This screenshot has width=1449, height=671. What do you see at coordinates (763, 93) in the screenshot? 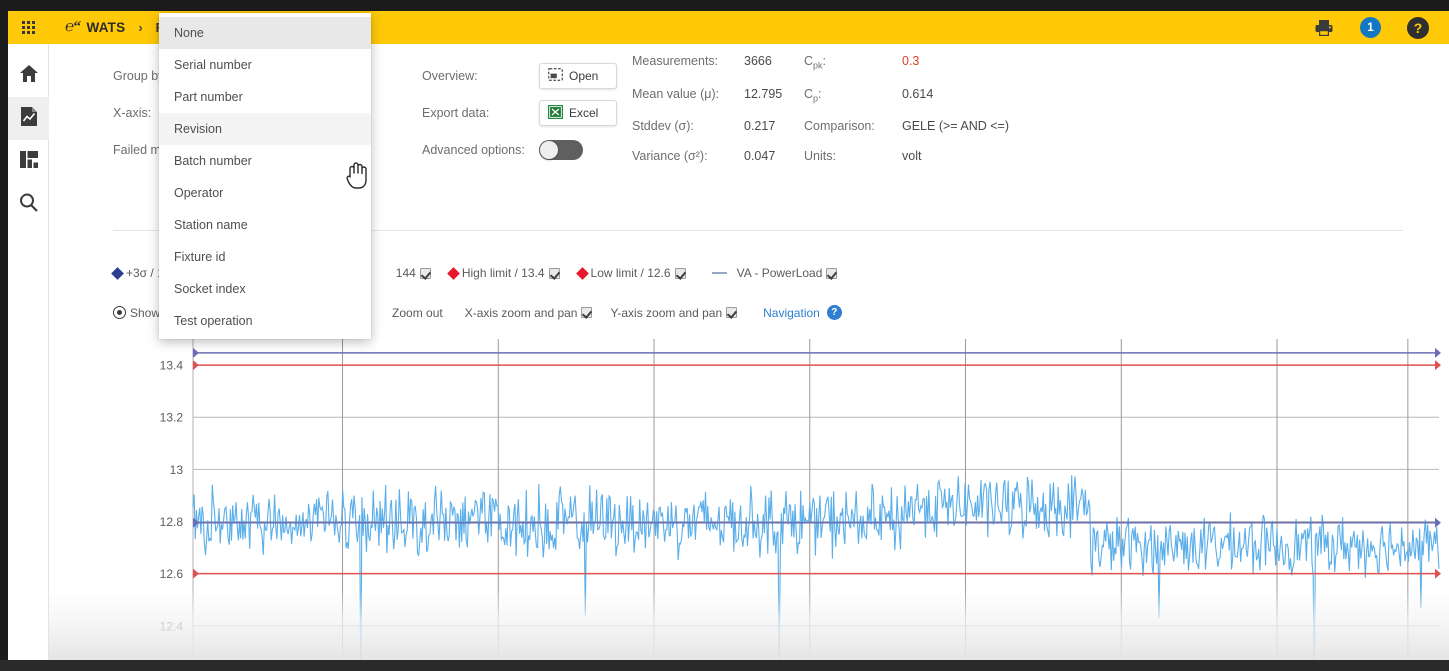
I see `stat-value-mean: 12.795` at bounding box center [763, 93].